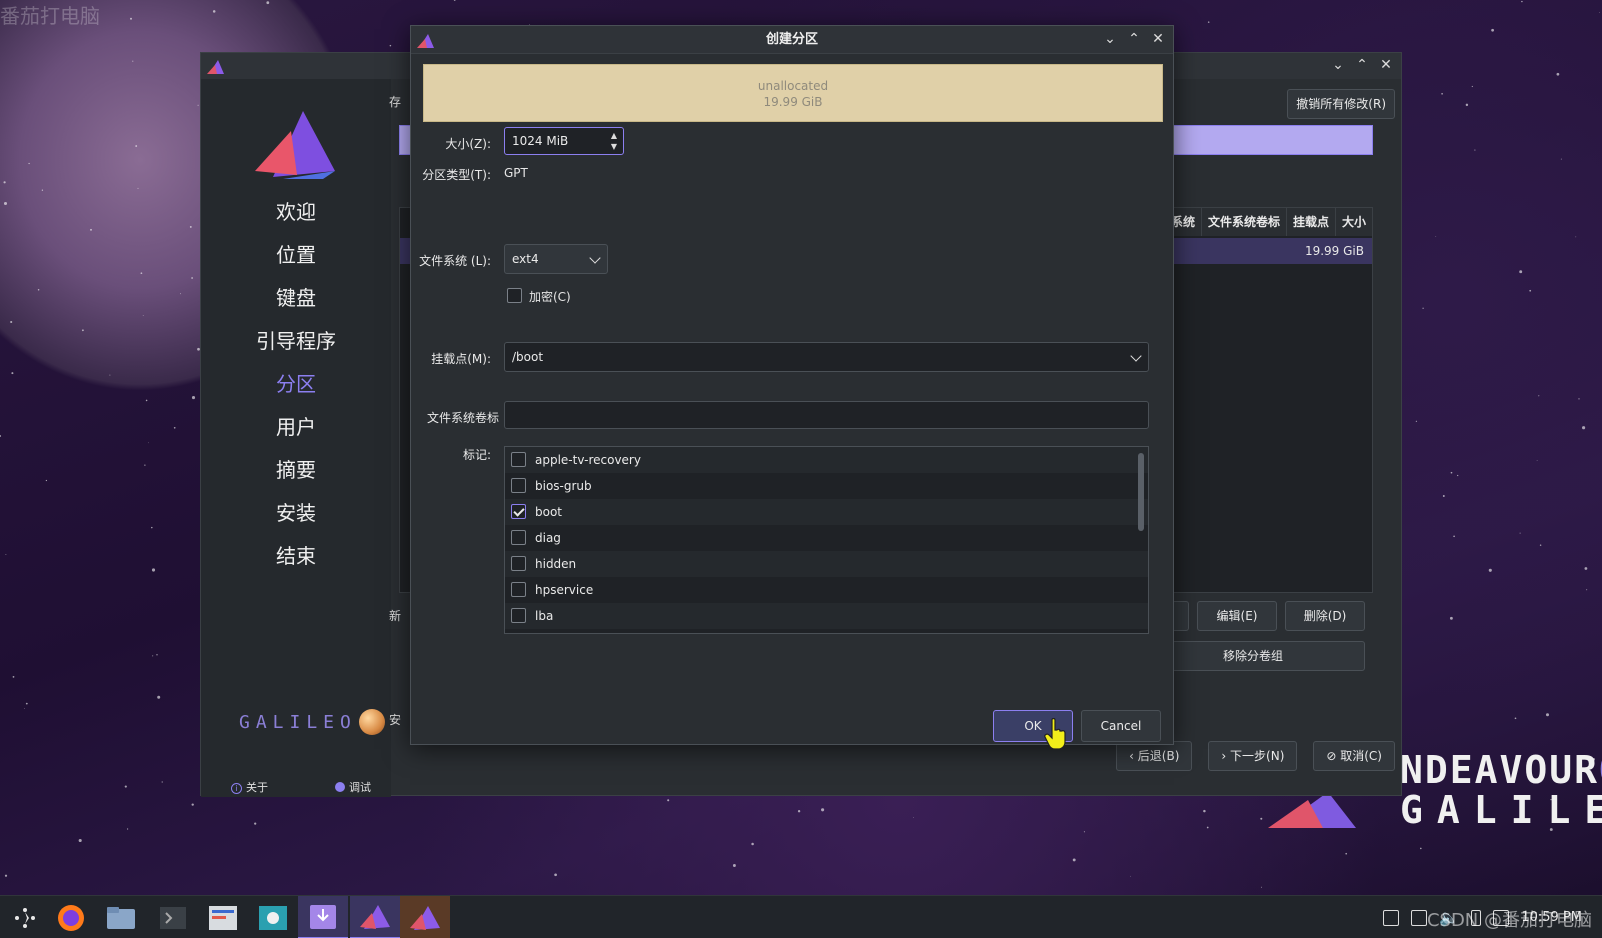 This screenshot has height=938, width=1602. I want to click on next-button: › 下一步(N), so click(1253, 756).